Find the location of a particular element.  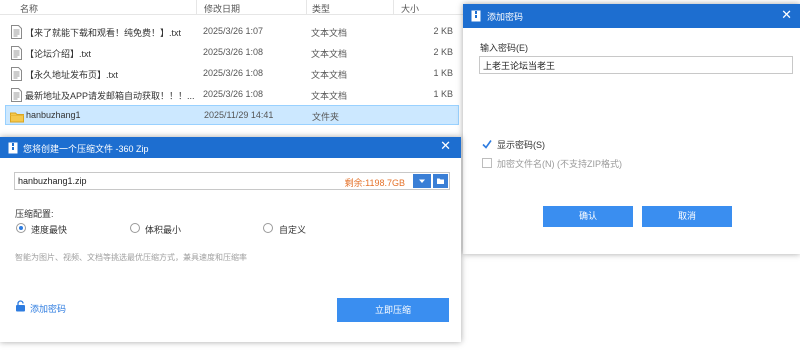

dialog-titlebar: 您将创建一个压缩文件 -360 Zip ✕ is located at coordinates (230, 147).